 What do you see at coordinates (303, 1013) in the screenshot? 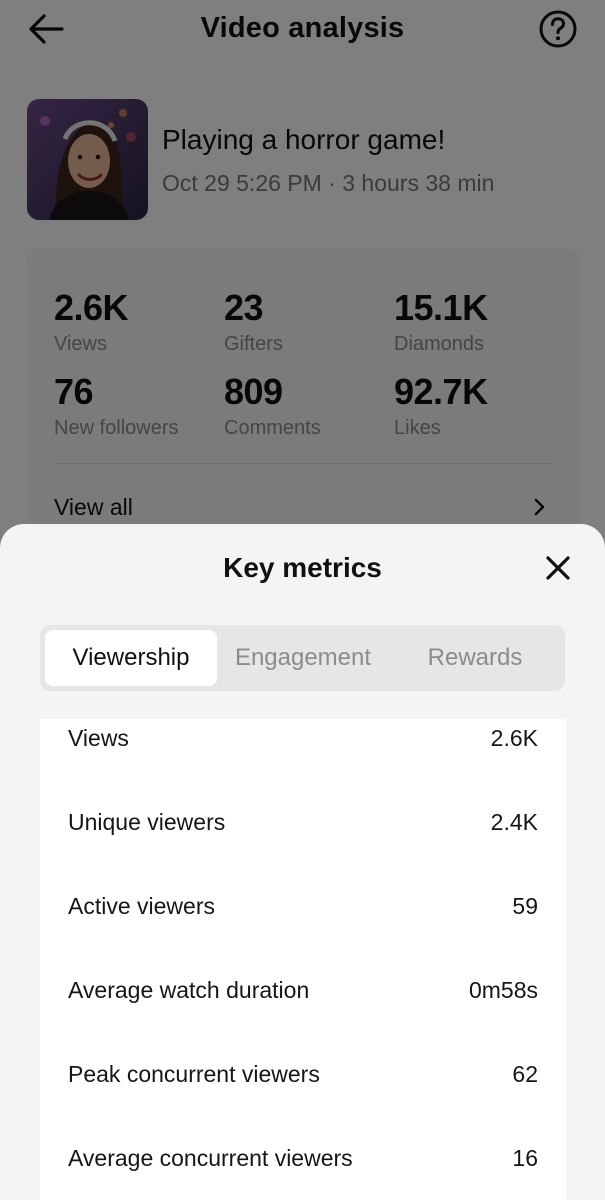
I see `metric-row-average-watch-duration: Average watch duration 0m58s` at bounding box center [303, 1013].